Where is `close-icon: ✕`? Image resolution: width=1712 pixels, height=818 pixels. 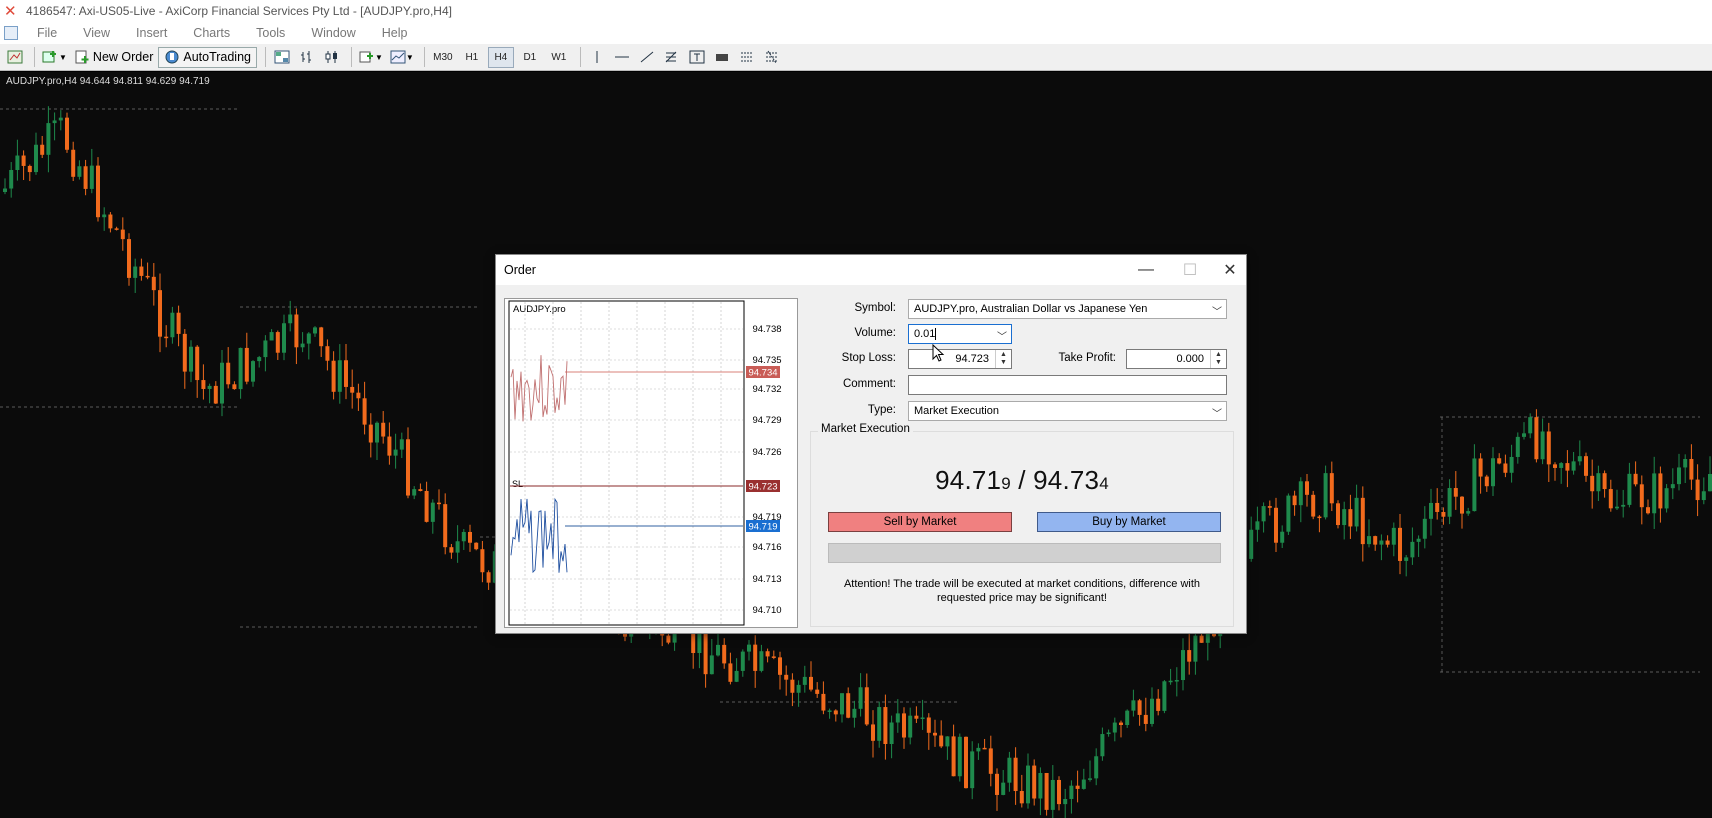 close-icon: ✕ is located at coordinates (1230, 270).